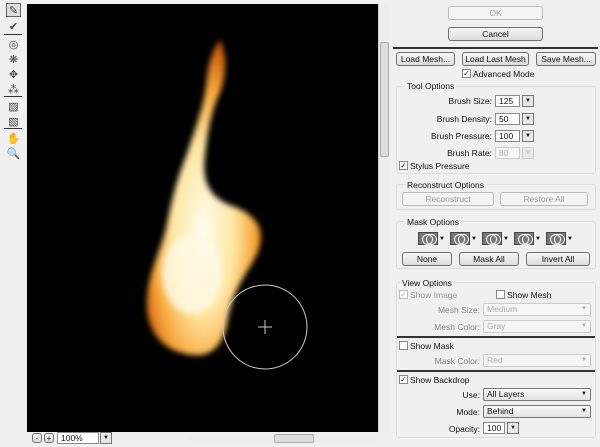  Describe the element at coordinates (537, 360) in the screenshot. I see `mask-color-select: Red ▼` at that location.